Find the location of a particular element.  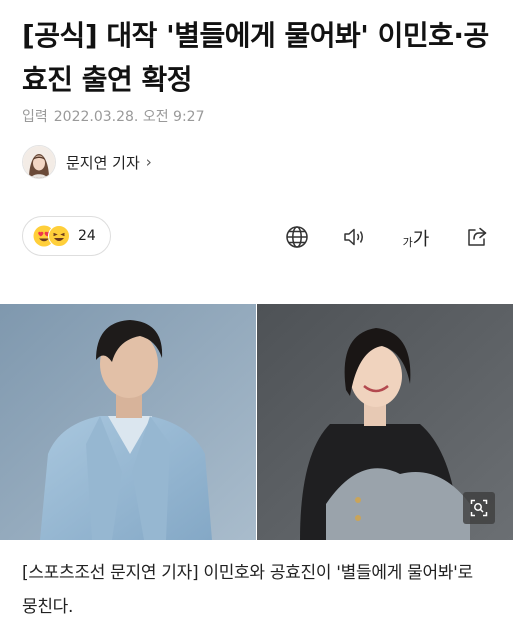

publish-date: 입력 2022.03.28. 오전 9:27 is located at coordinates (113, 116).